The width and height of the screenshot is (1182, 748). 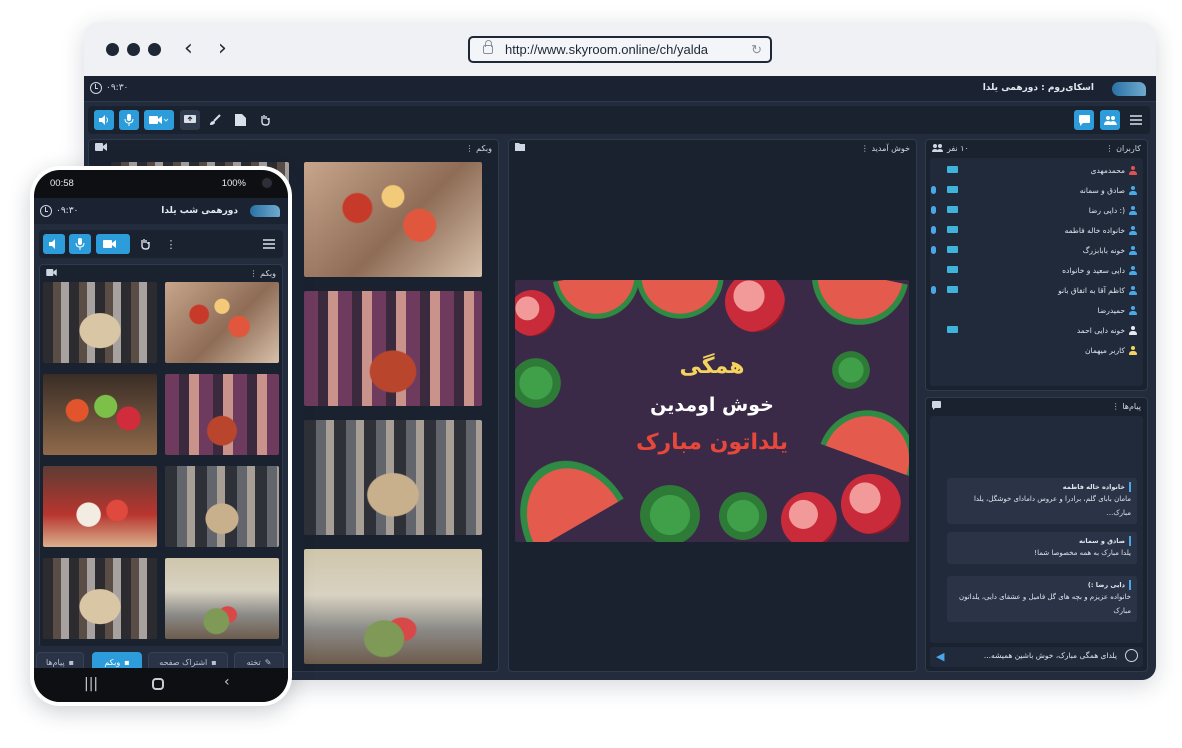 I want to click on user-name: خانواده خاله فاطمه, so click(x=1094, y=230).